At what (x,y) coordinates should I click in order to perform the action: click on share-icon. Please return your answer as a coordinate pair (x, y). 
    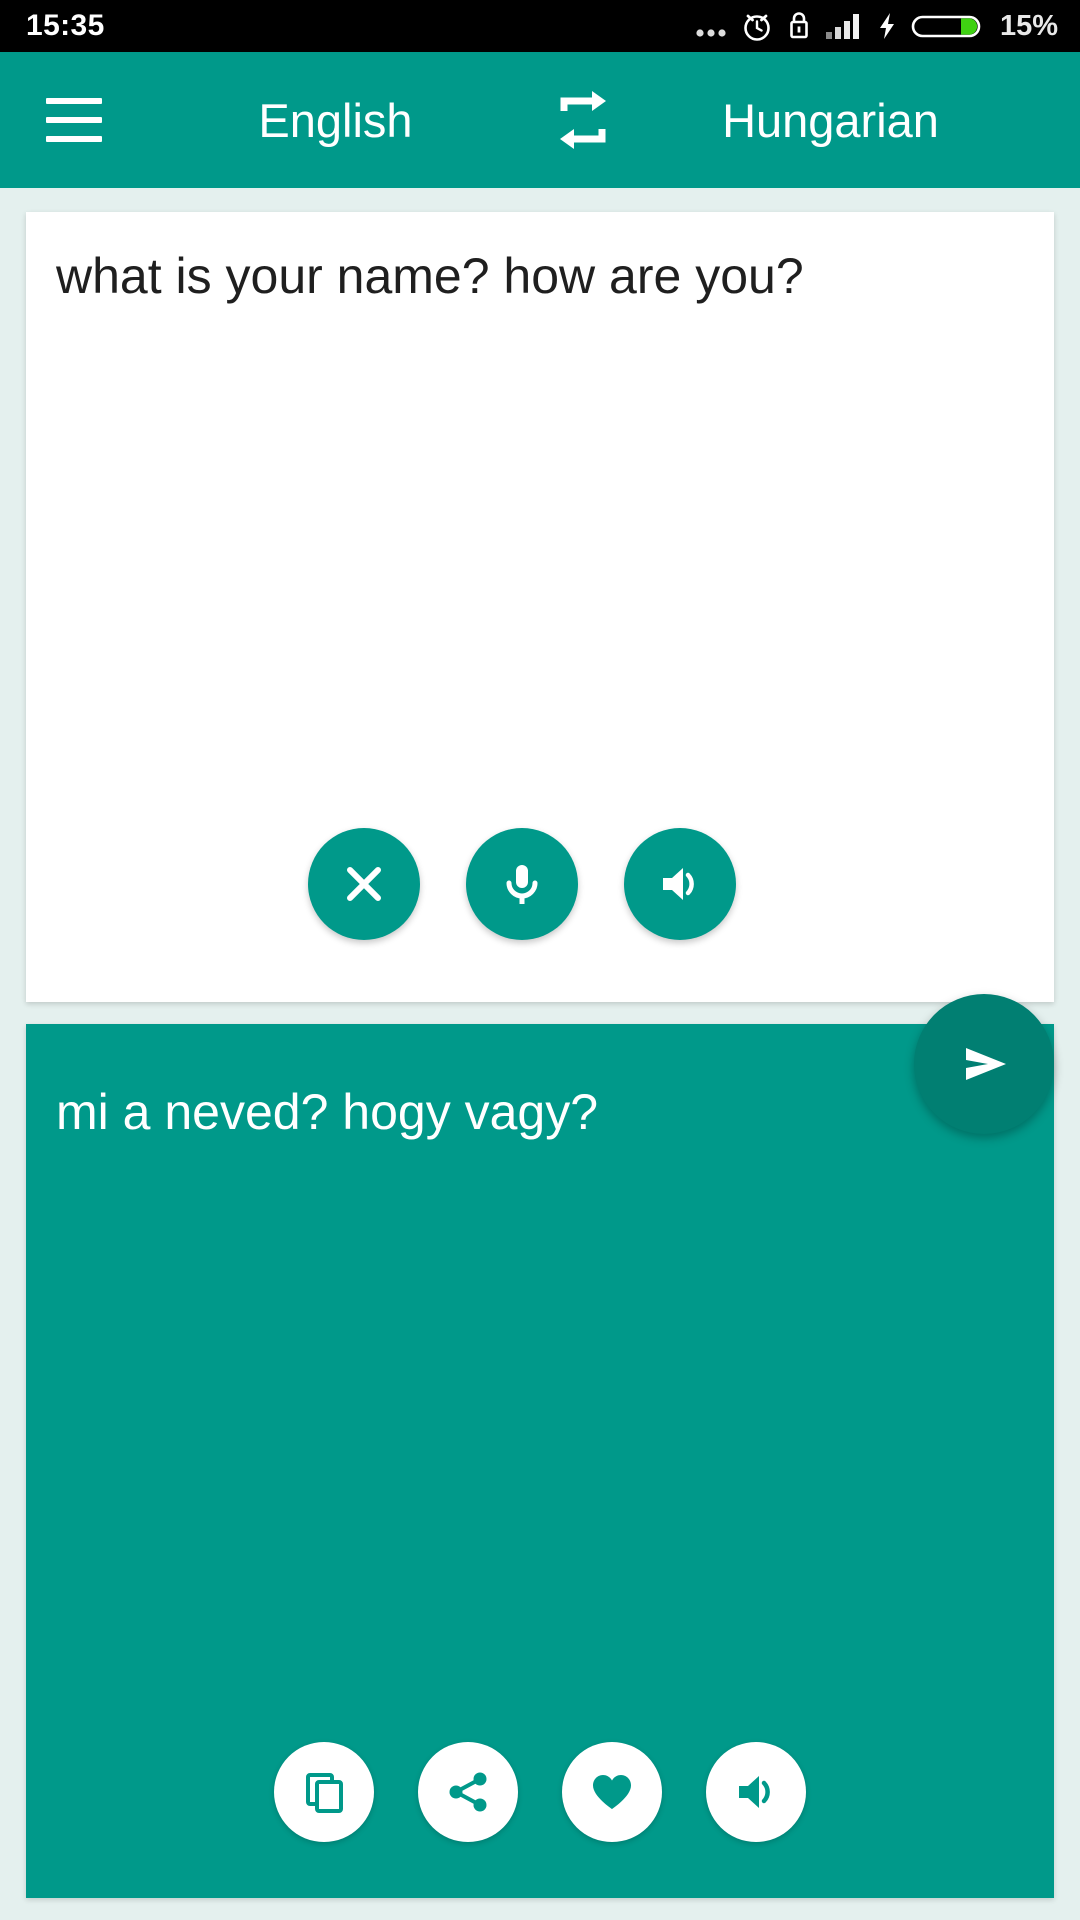
    Looking at the image, I should click on (468, 1792).